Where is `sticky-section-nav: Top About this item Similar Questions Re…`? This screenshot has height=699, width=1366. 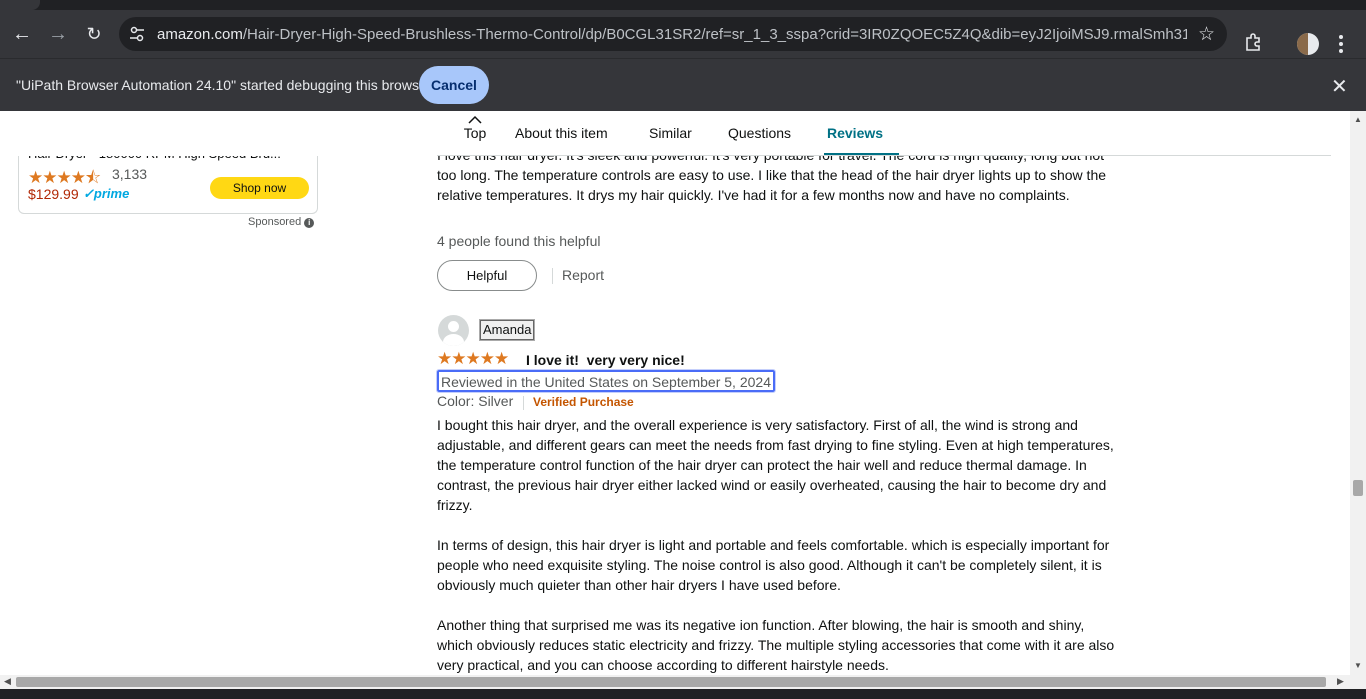 sticky-section-nav: Top About this item Similar Questions Re… is located at coordinates (675, 133).